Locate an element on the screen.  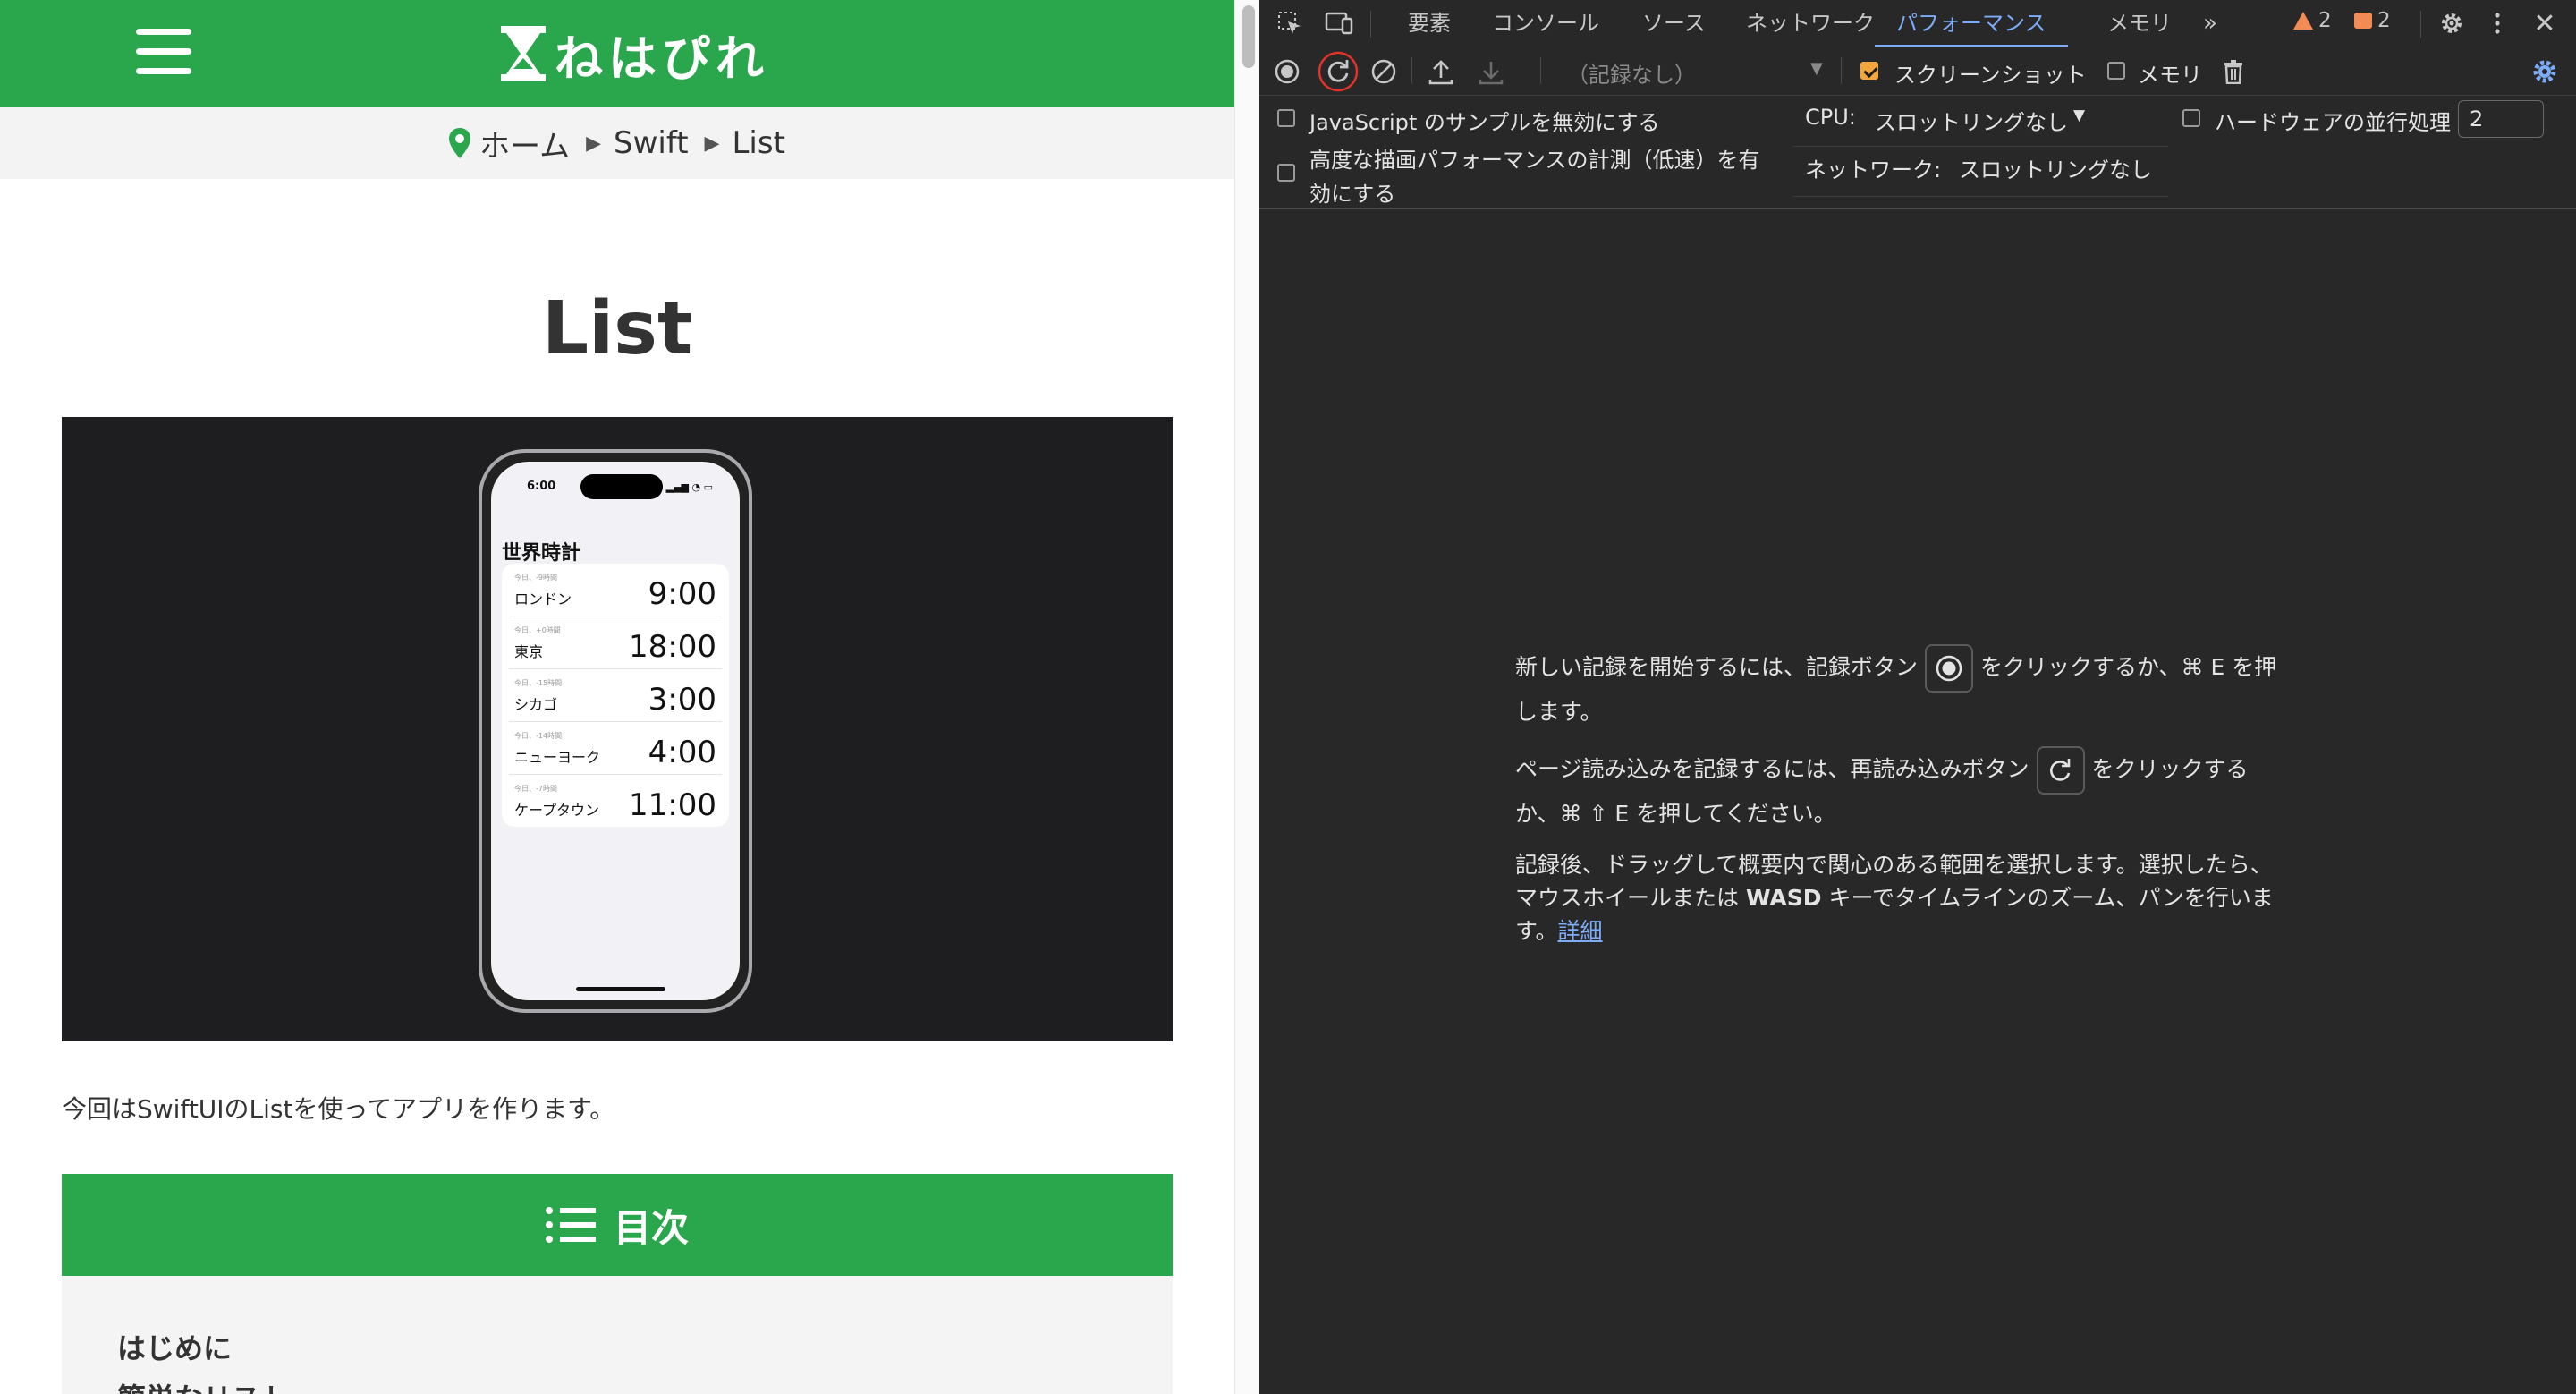
list-item: 今日、-15時間 シカゴ 3:00 is located at coordinates (615, 695).